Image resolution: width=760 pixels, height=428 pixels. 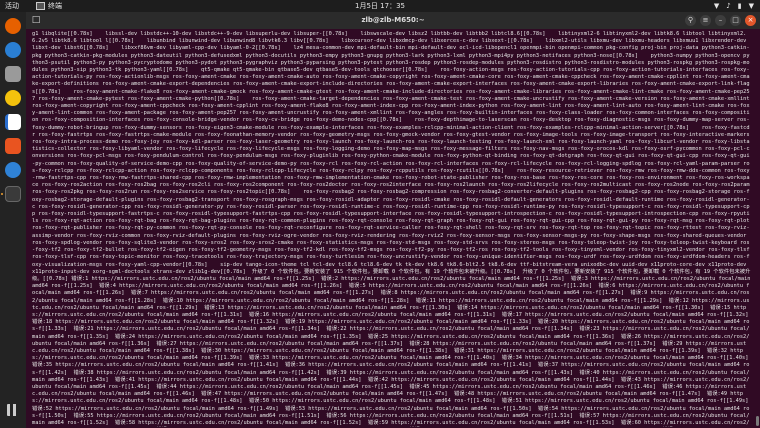 What do you see at coordinates (734, 6) in the screenshot?
I see `system-tray: ▼ ♪ ▮ ▼` at bounding box center [734, 6].